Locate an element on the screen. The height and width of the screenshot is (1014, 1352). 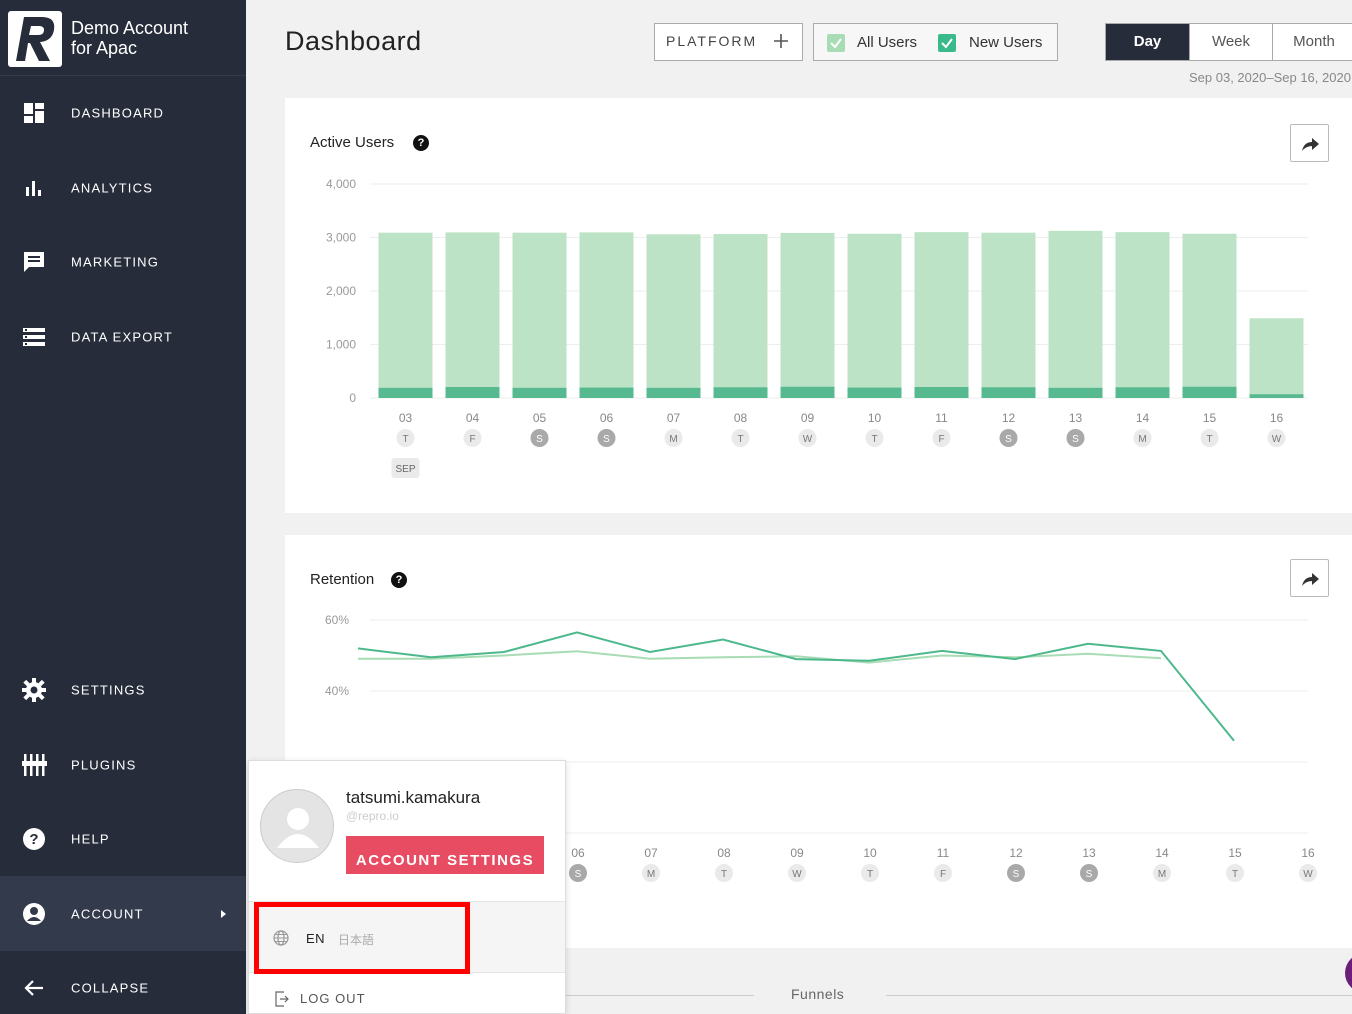
sidebar-item-account: ACCOUNT is located at coordinates (123, 913).